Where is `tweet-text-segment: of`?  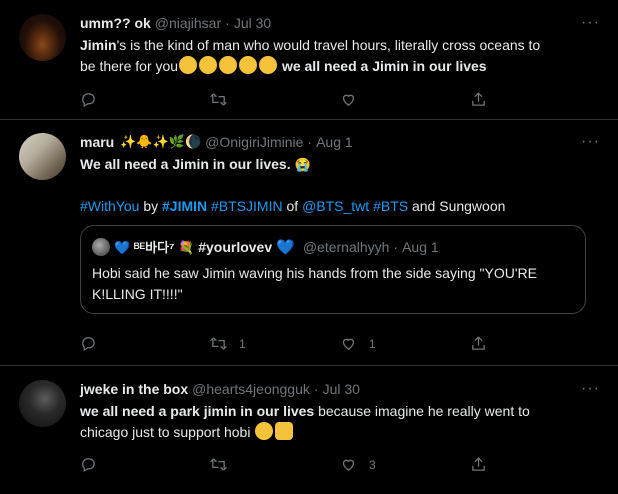 tweet-text-segment: of is located at coordinates (292, 206).